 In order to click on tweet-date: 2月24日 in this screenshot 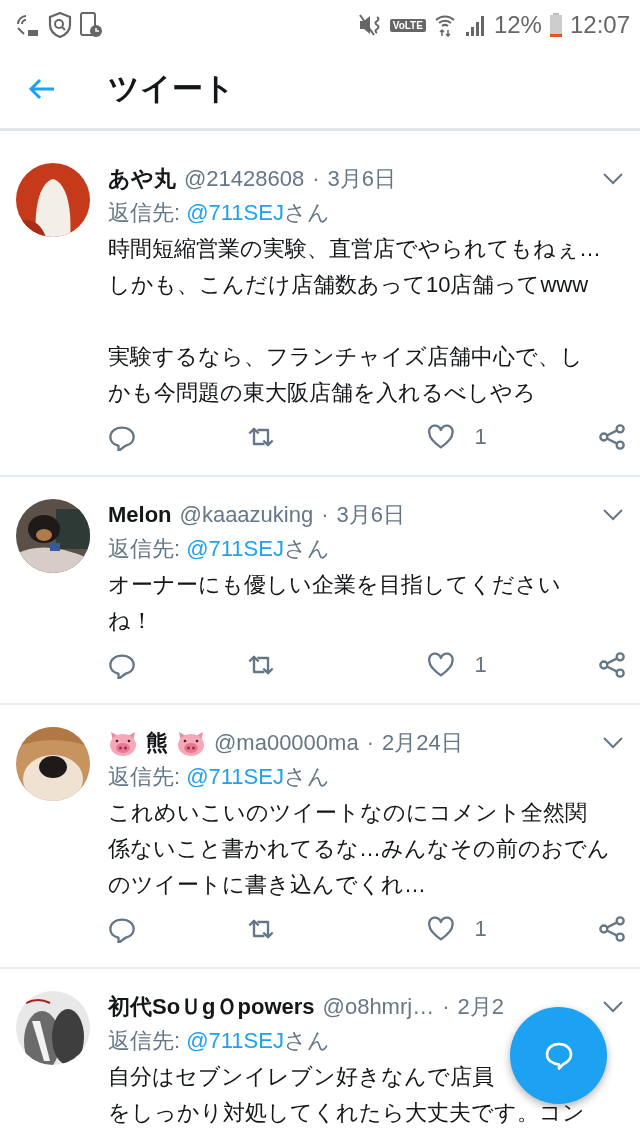, I will do `click(422, 743)`.